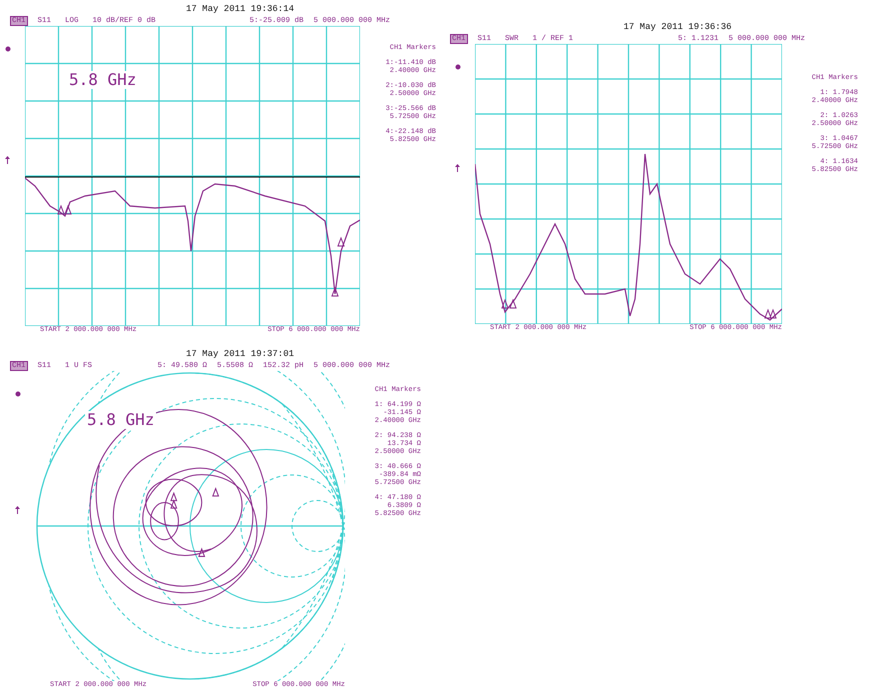  I want to click on timestamp: 17 May 2011 19:36:36, so click(677, 27).